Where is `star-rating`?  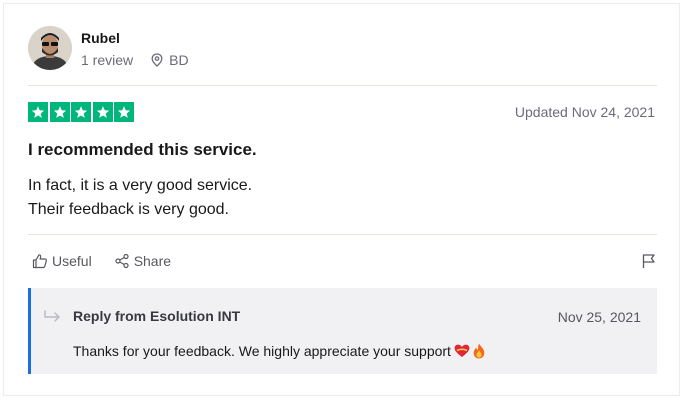 star-rating is located at coordinates (82, 112).